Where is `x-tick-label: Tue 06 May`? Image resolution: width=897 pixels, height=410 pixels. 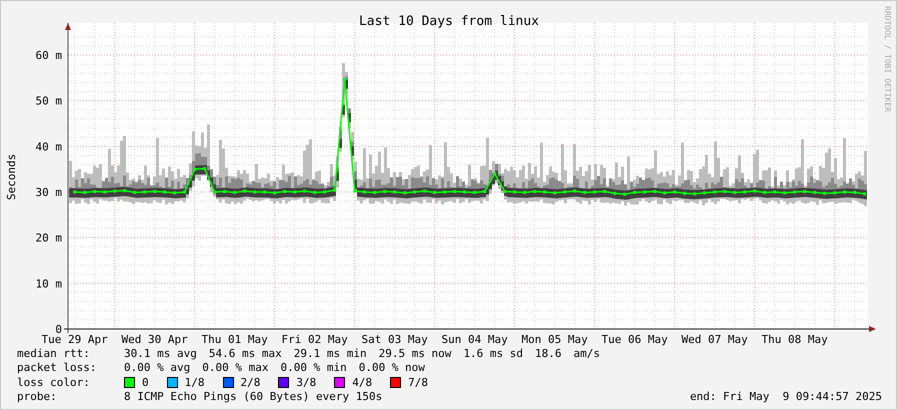
x-tick-label: Tue 06 May is located at coordinates (635, 339).